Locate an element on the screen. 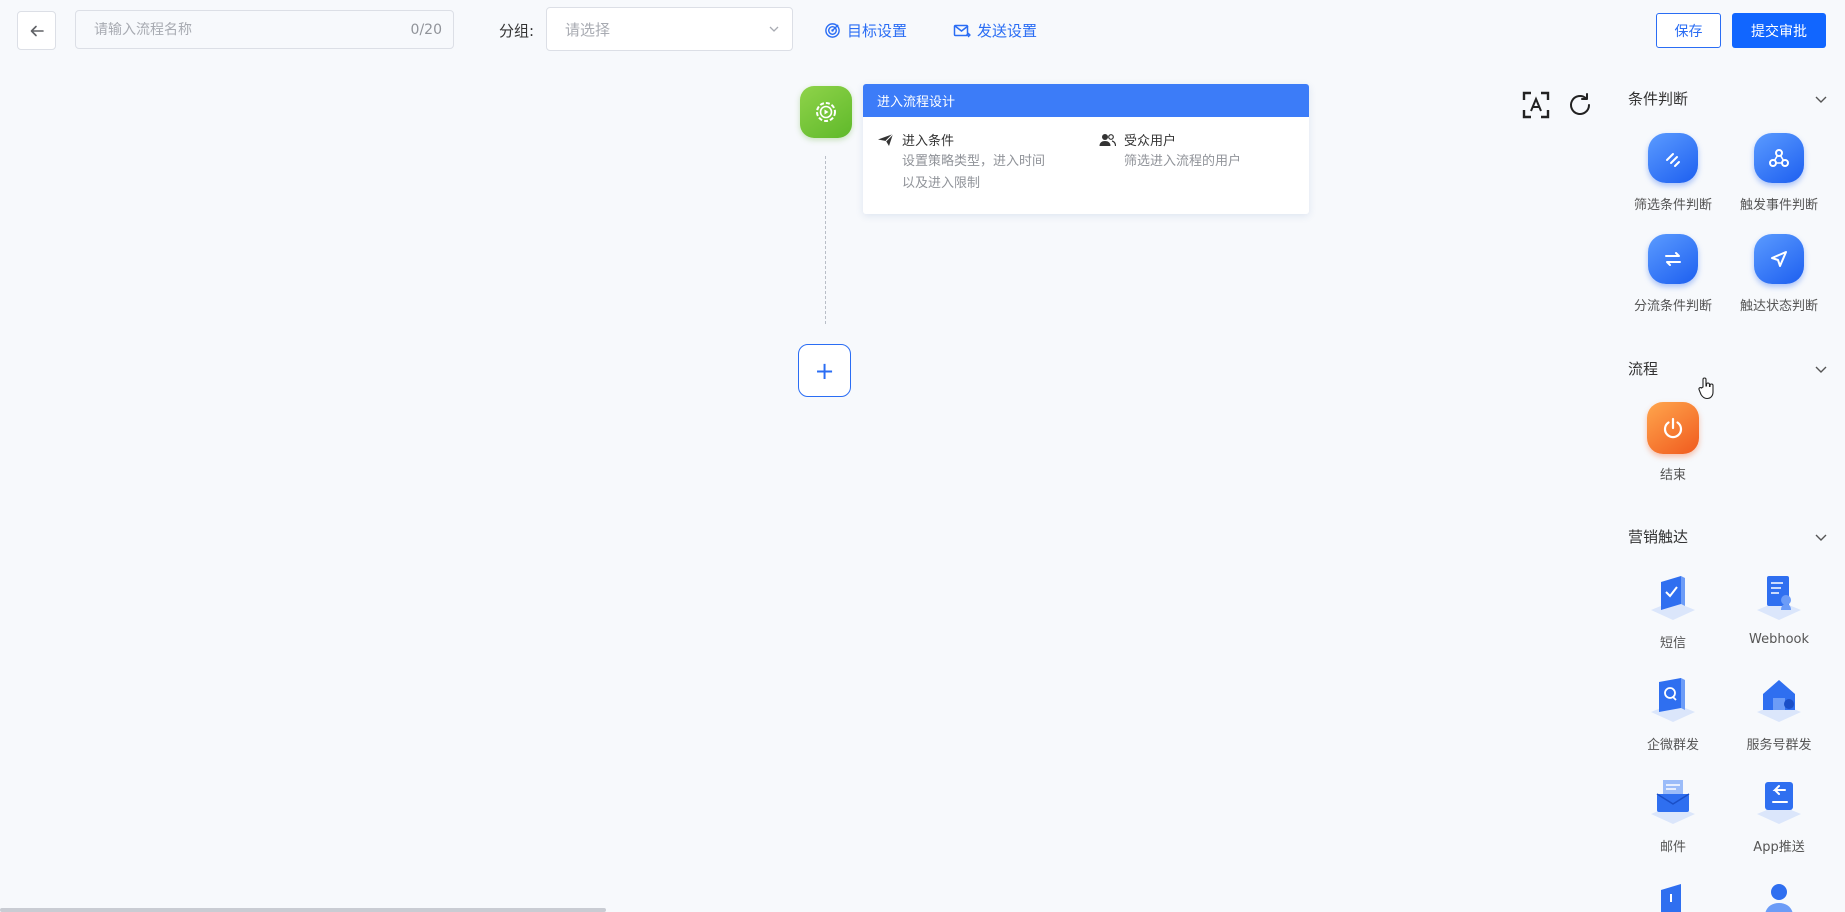  tile-label: 企微群发 is located at coordinates (1672, 745).